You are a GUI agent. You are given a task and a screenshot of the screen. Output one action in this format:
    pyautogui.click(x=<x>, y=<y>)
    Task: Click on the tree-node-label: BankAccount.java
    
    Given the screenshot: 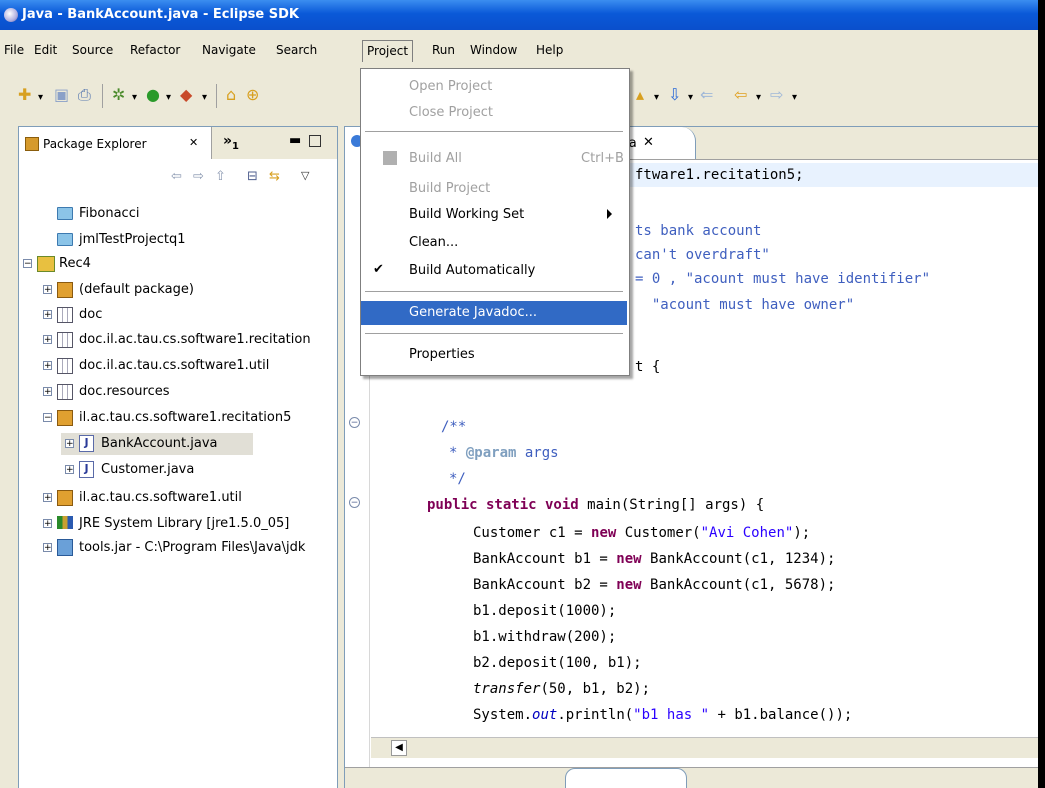 What is the action you would take?
    pyautogui.click(x=159, y=443)
    